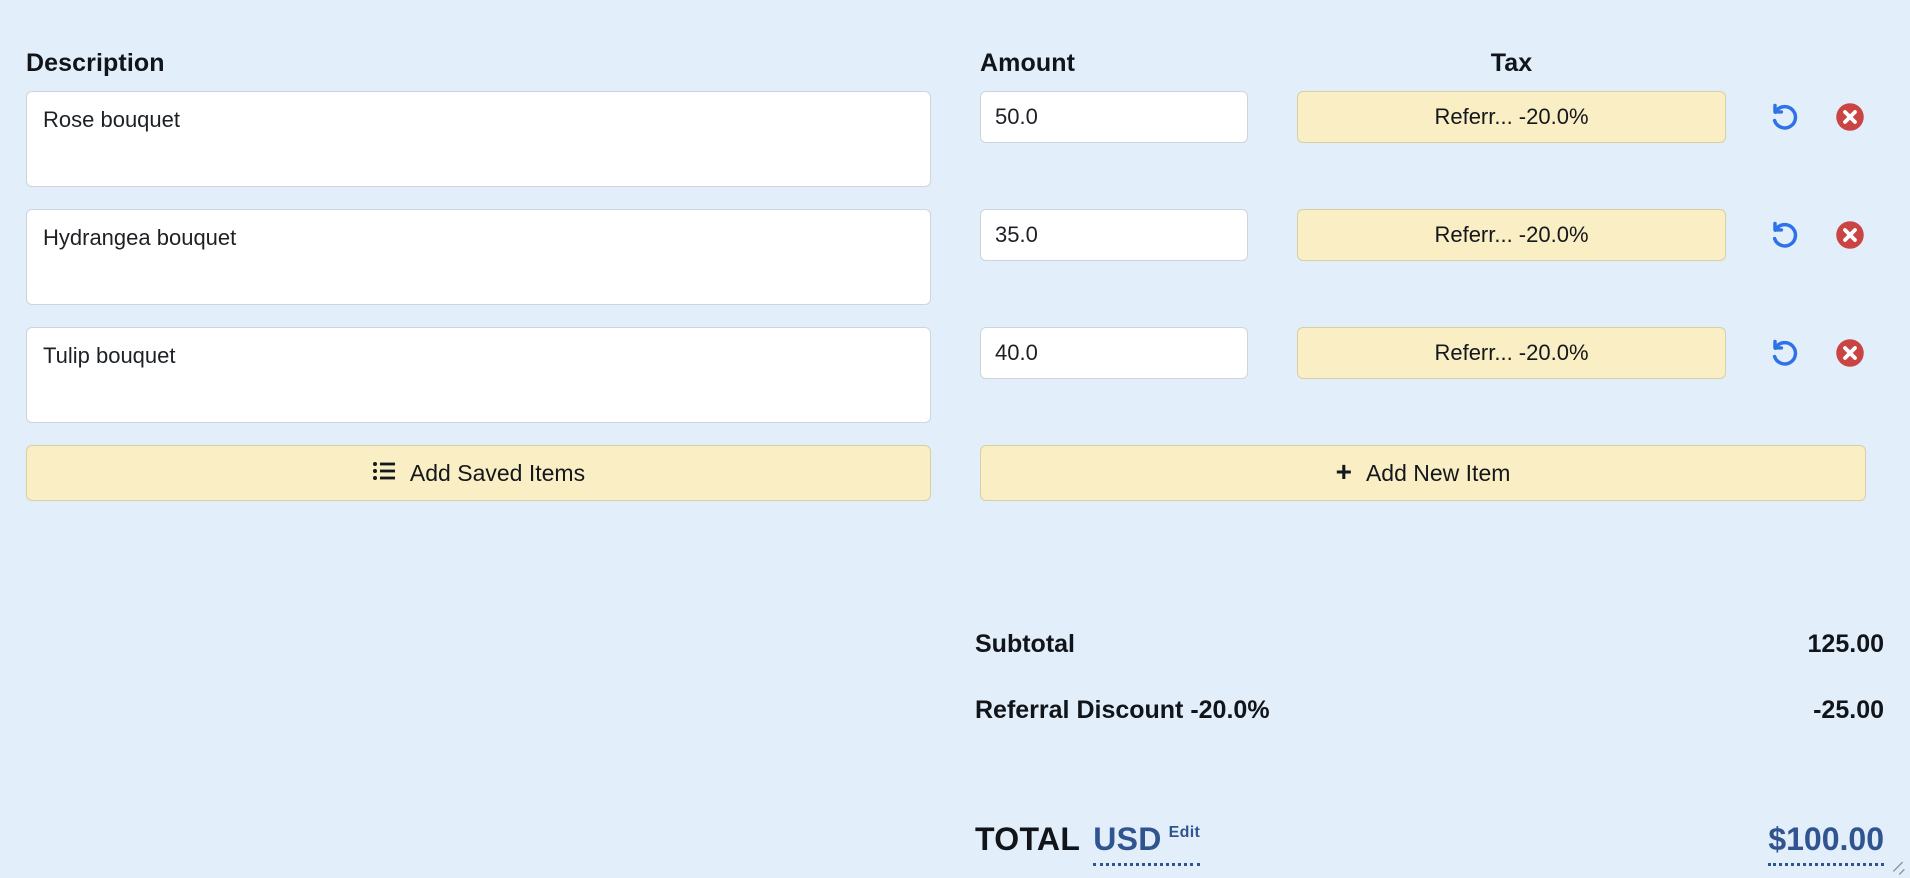  Describe the element at coordinates (955, 45) in the screenshot. I see `column-headers: Description Amount Tax` at that location.